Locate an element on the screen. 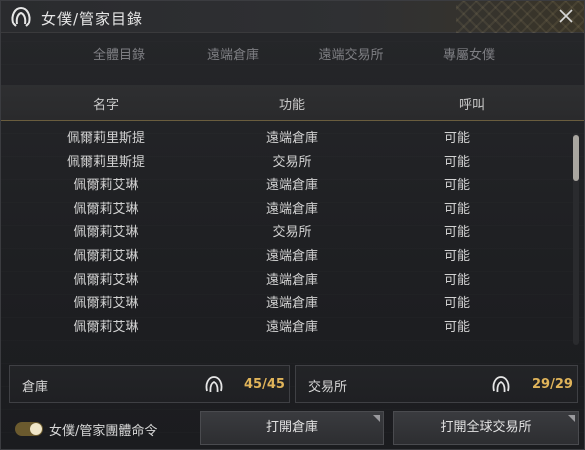 Image resolution: width=585 pixels, height=450 pixels. tab-exclusive-maid: 專屬女僕 is located at coordinates (469, 62).